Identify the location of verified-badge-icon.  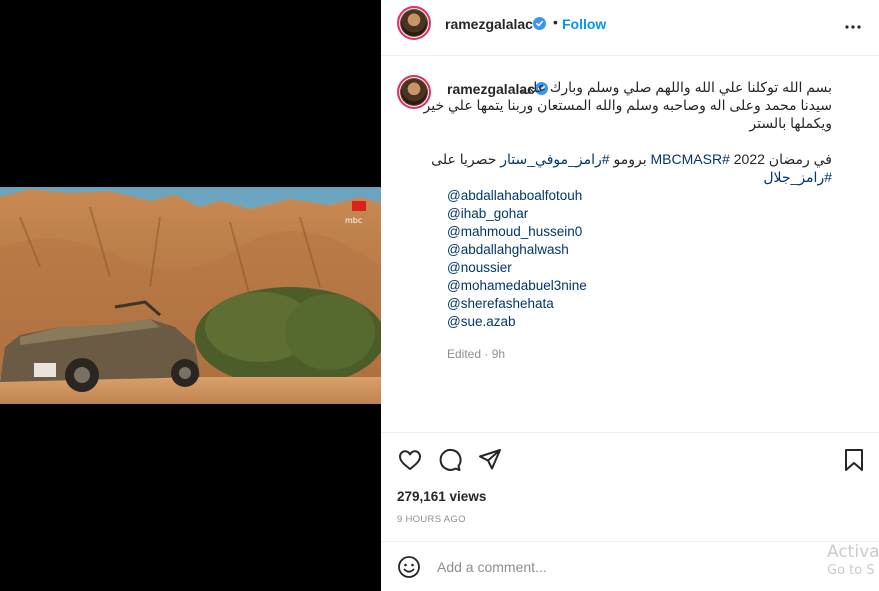
(539, 23).